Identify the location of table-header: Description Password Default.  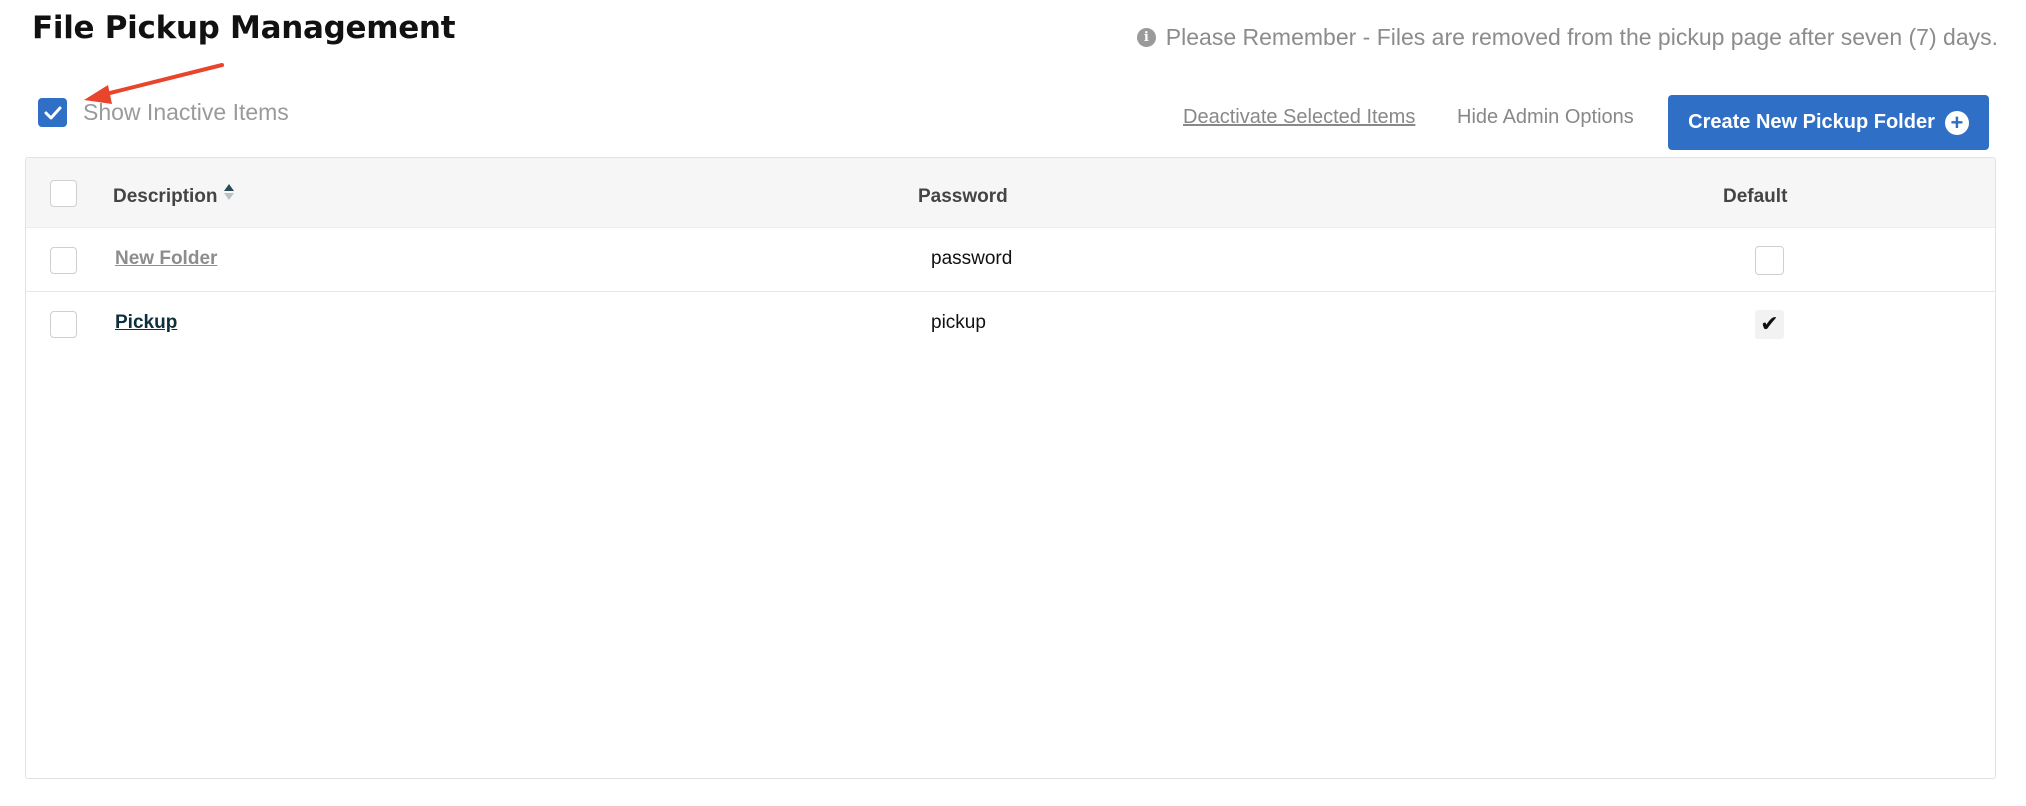
(1010, 193).